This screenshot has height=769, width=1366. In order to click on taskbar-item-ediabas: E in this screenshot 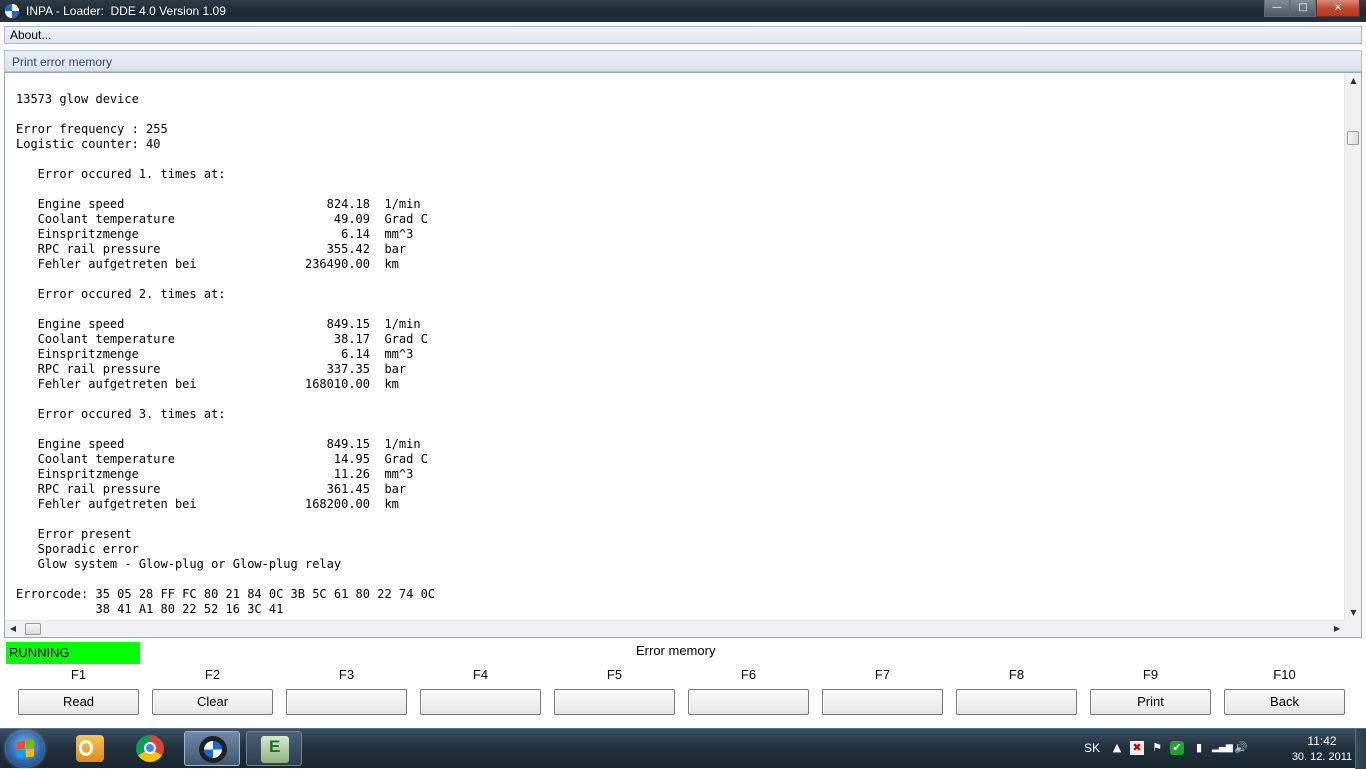, I will do `click(274, 748)`.